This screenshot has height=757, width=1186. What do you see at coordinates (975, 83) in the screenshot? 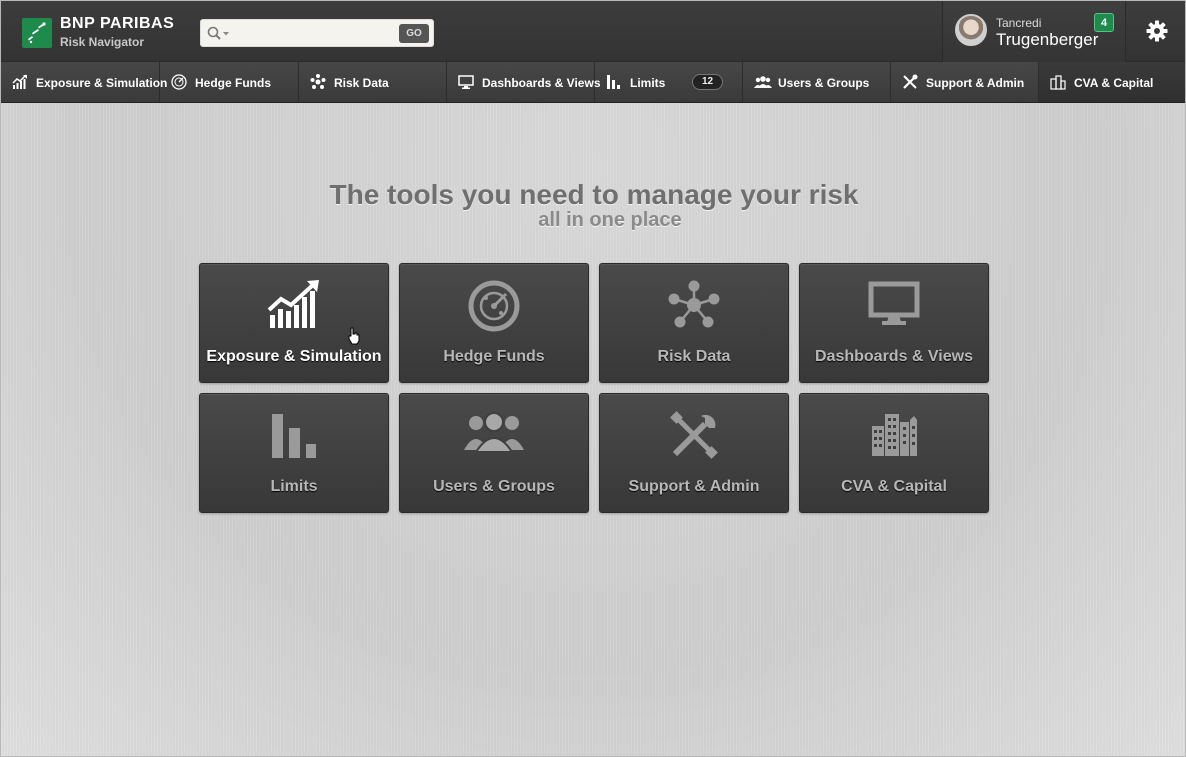
I see `nav-label: Support & Admin` at bounding box center [975, 83].